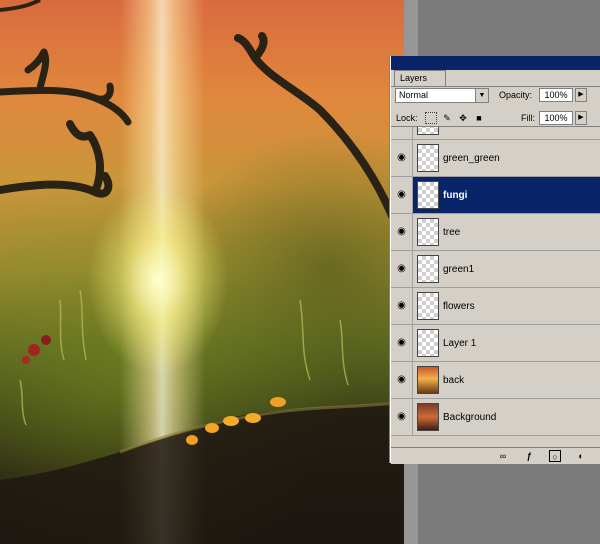 This screenshot has height=544, width=600. I want to click on layer-name: tree, so click(452, 232).